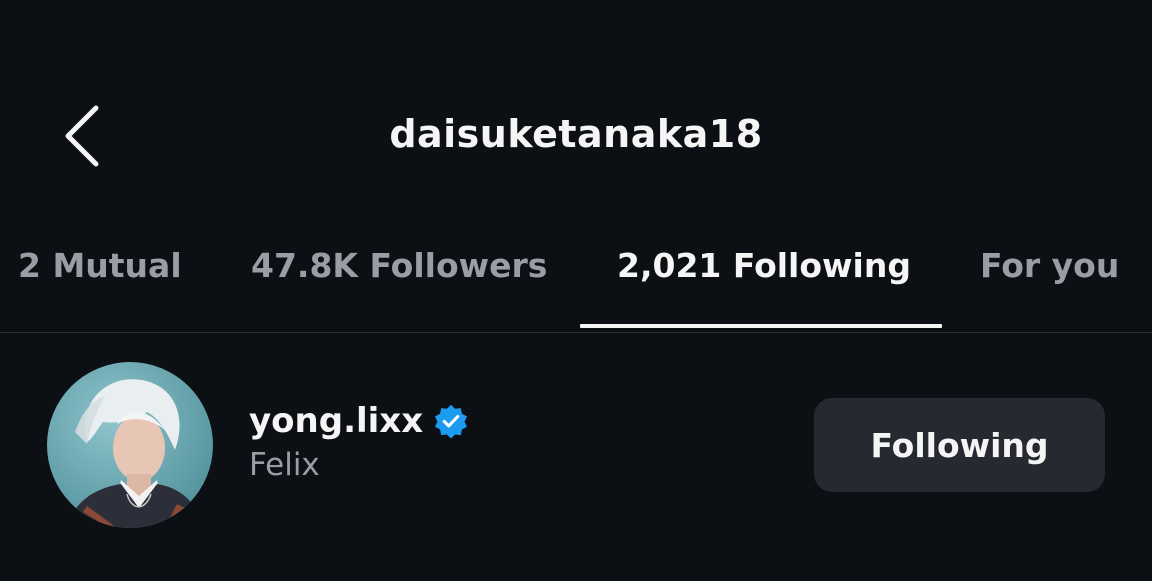  I want to click on profile-photo, so click(130, 445).